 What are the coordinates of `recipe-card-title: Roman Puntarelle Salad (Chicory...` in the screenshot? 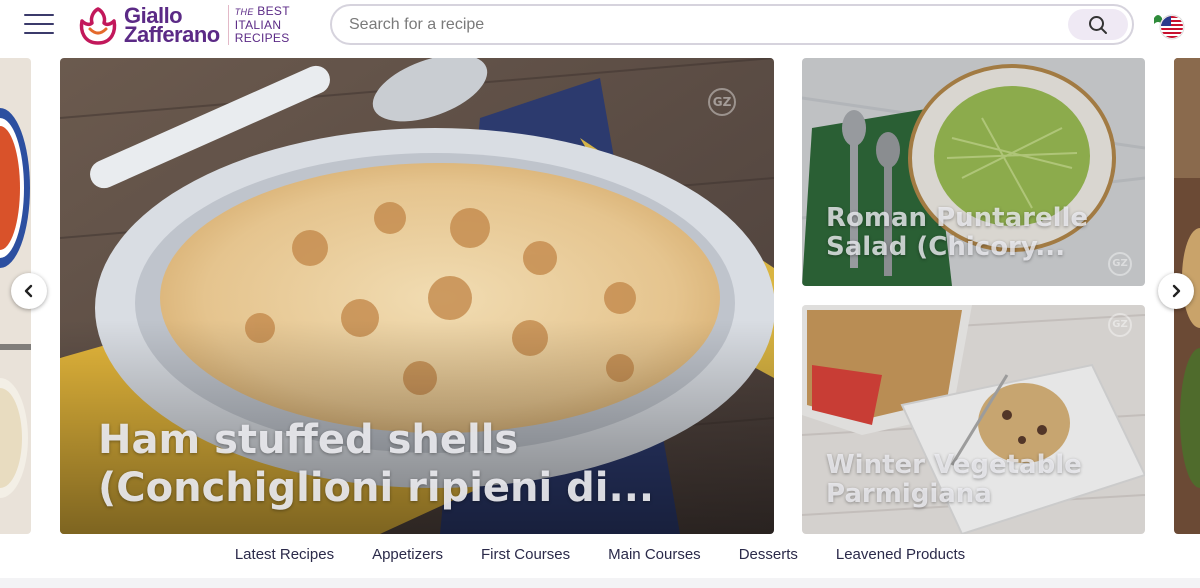 It's located at (957, 232).